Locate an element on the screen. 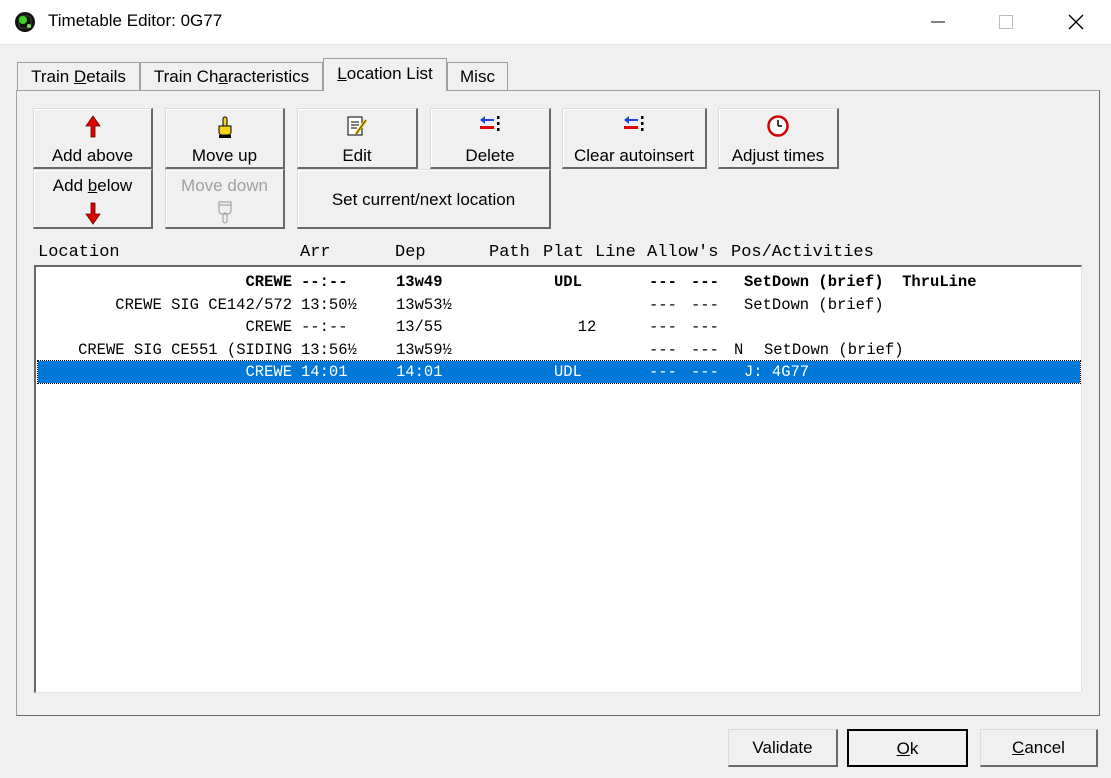 The width and height of the screenshot is (1111, 778). railway-signal-icon is located at coordinates (25, 22).